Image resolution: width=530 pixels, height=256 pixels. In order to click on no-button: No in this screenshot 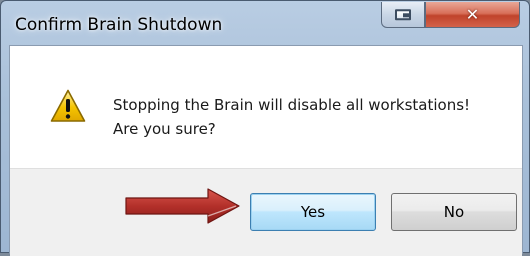, I will do `click(454, 212)`.